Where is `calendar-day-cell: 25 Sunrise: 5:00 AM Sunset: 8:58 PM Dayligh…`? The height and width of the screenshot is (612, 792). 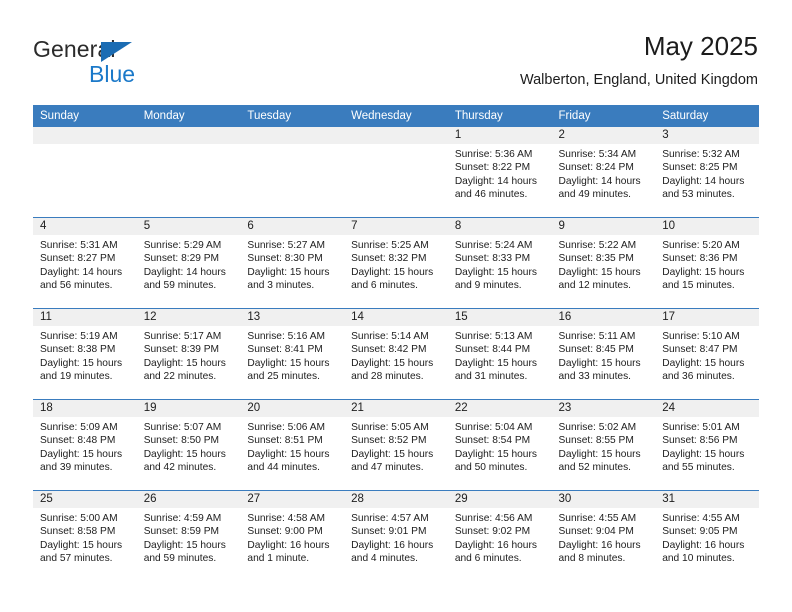 calendar-day-cell: 25 Sunrise: 5:00 AM Sunset: 8:58 PM Dayligh… is located at coordinates (85, 535).